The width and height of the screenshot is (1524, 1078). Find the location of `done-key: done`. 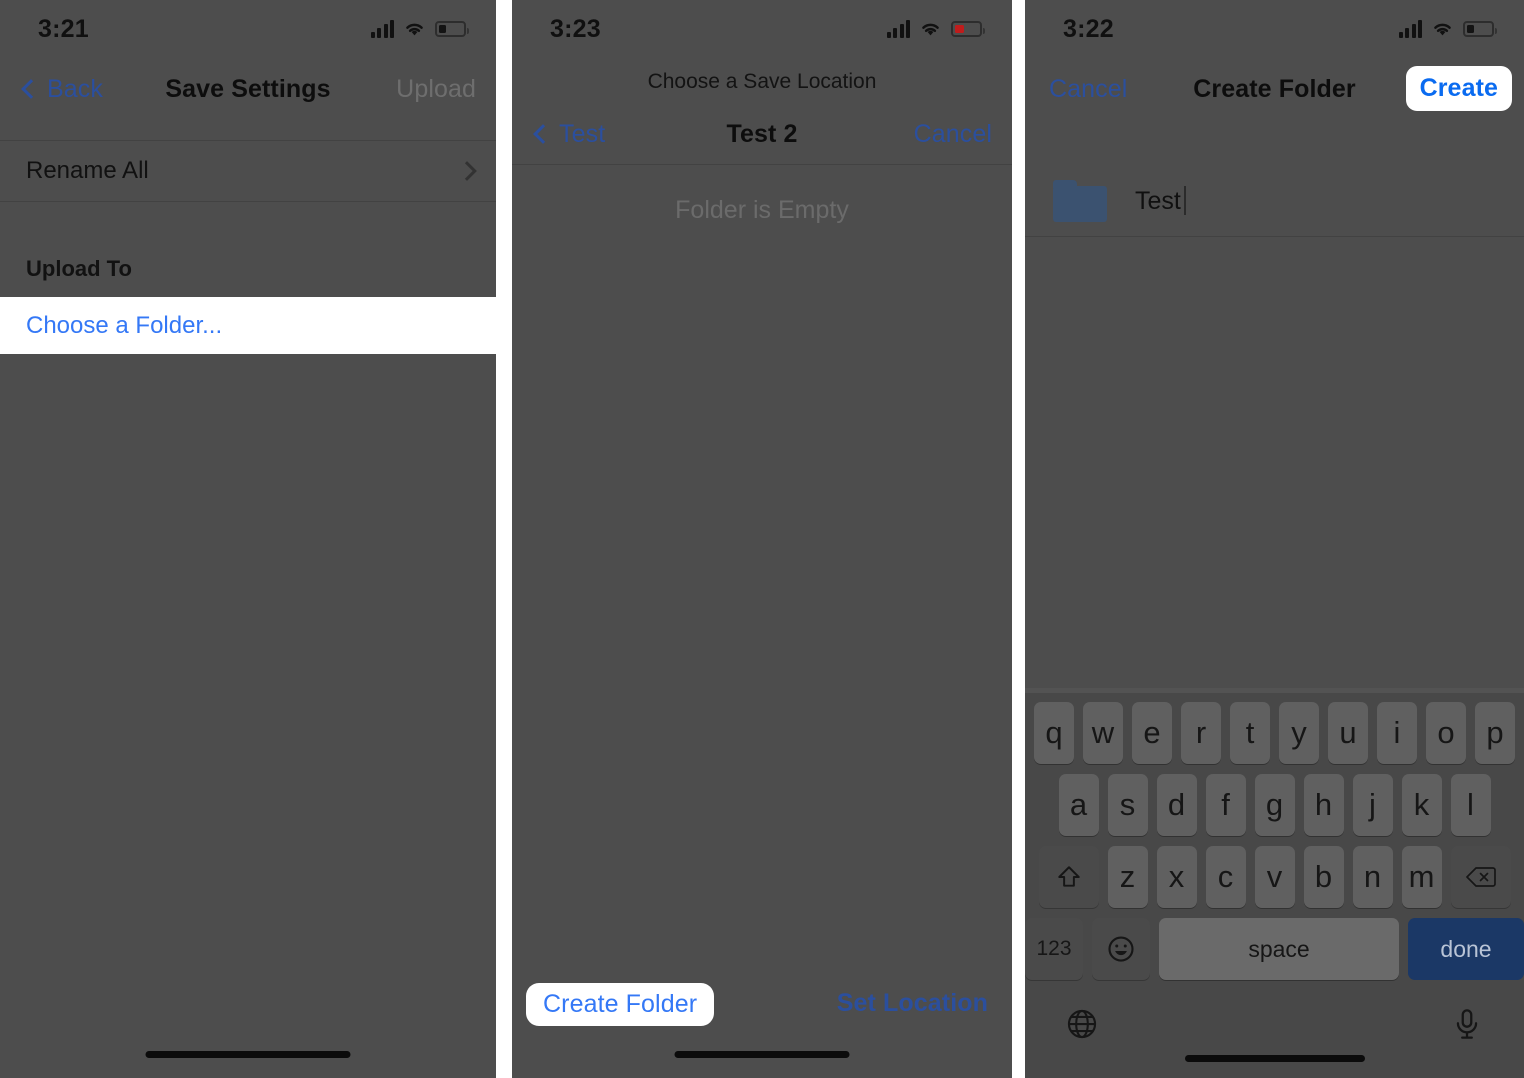

done-key: done is located at coordinates (1466, 949).